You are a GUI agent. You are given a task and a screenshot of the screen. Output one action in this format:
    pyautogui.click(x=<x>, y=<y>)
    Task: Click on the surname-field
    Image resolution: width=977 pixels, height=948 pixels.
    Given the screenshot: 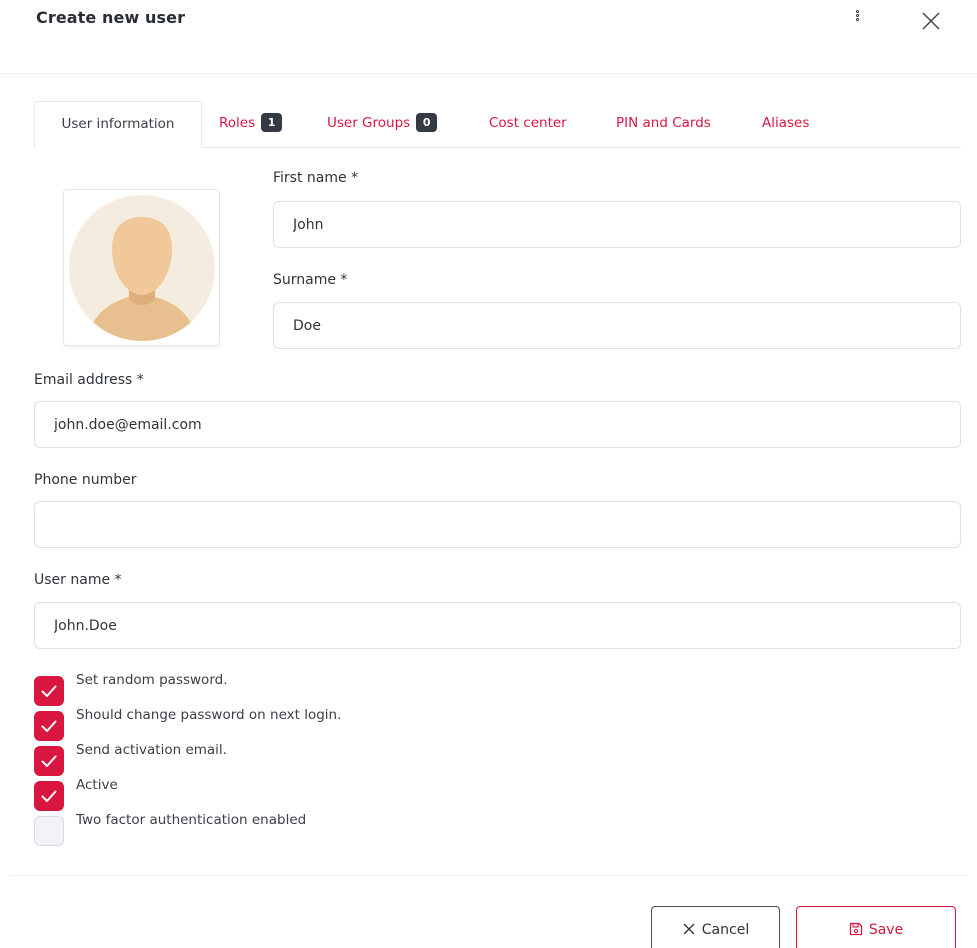 What is the action you would take?
    pyautogui.click(x=617, y=325)
    